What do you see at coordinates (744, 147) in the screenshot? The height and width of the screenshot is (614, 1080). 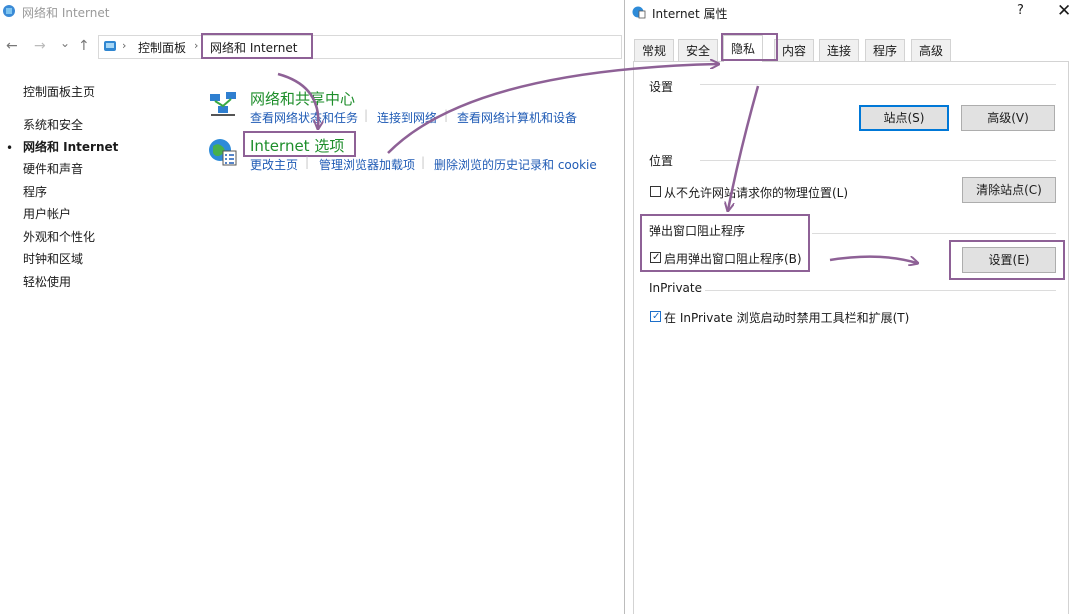 I see `arrow-to-popup-blocker` at bounding box center [744, 147].